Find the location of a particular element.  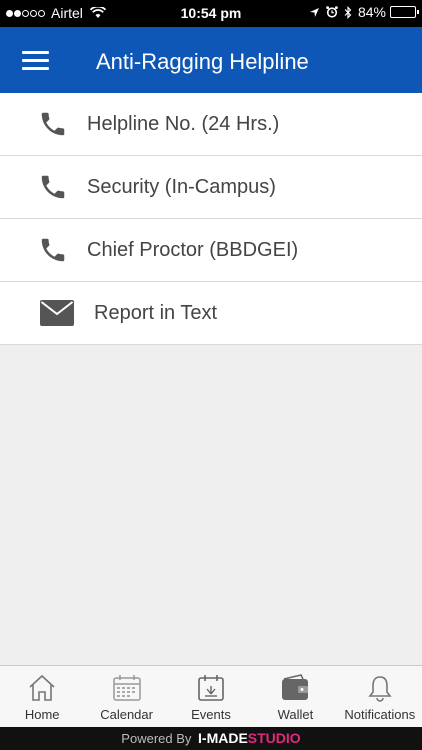

tab-label: Home is located at coordinates (42, 714).